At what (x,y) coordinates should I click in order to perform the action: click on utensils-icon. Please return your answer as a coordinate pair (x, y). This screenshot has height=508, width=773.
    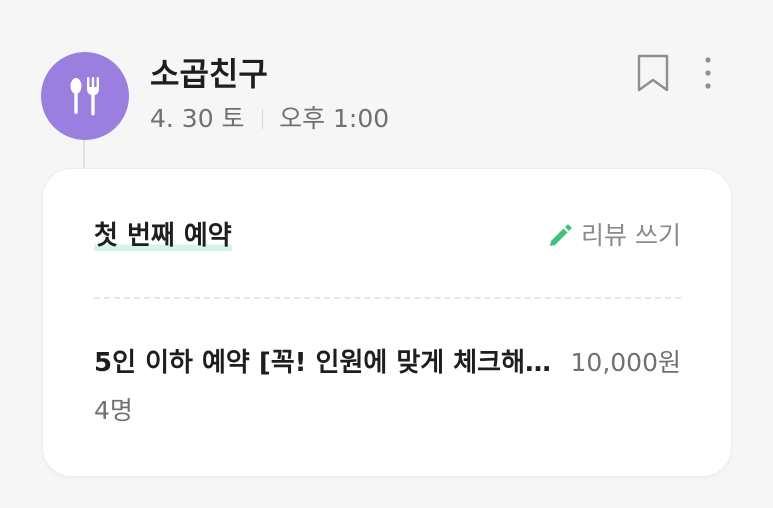
    Looking at the image, I should click on (84, 96).